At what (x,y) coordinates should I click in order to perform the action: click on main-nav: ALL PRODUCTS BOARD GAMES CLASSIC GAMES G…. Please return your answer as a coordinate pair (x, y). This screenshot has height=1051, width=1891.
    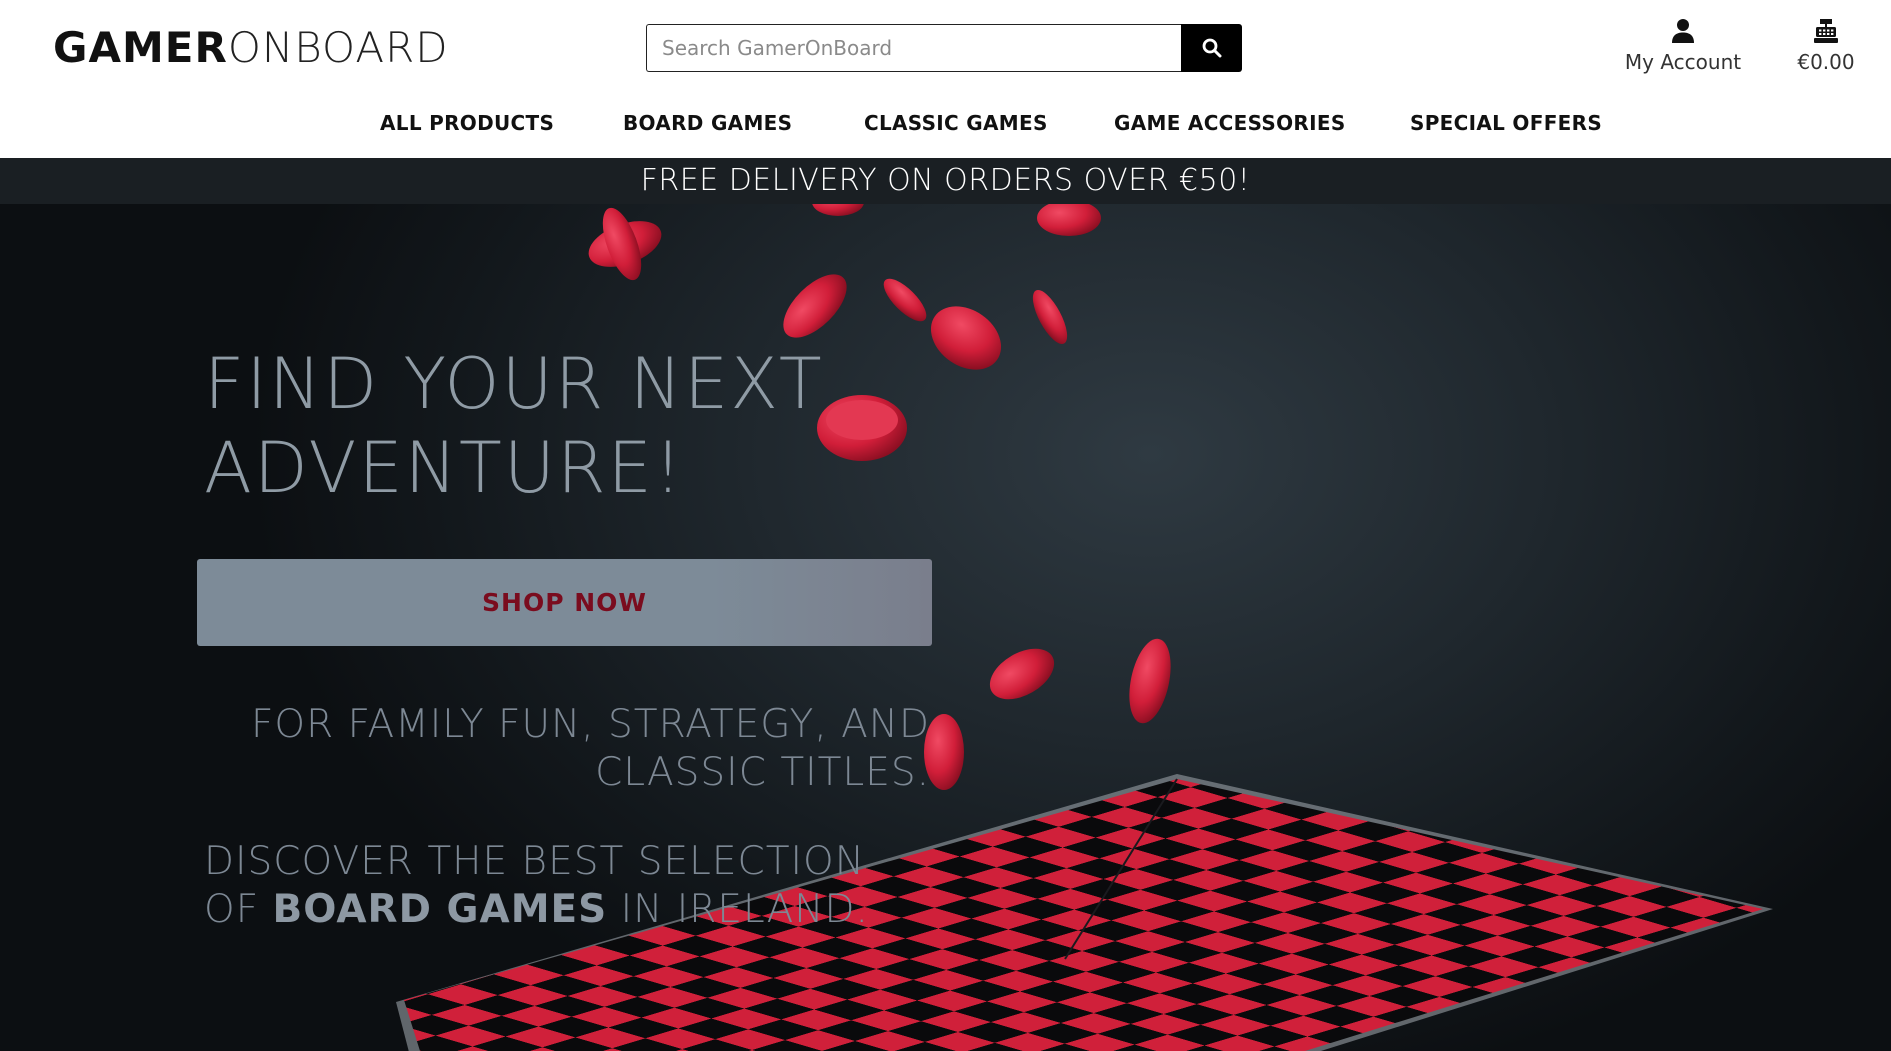
    Looking at the image, I should click on (945, 123).